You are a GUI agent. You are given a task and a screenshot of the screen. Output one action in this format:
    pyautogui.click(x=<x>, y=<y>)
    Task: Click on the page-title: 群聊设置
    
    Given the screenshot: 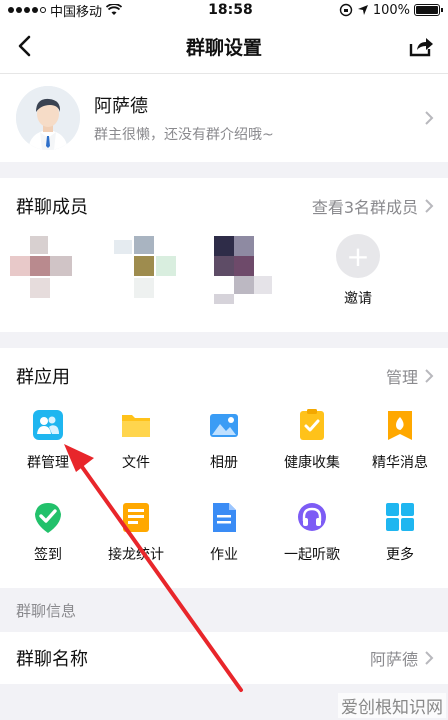 What is the action you would take?
    pyautogui.click(x=223, y=48)
    